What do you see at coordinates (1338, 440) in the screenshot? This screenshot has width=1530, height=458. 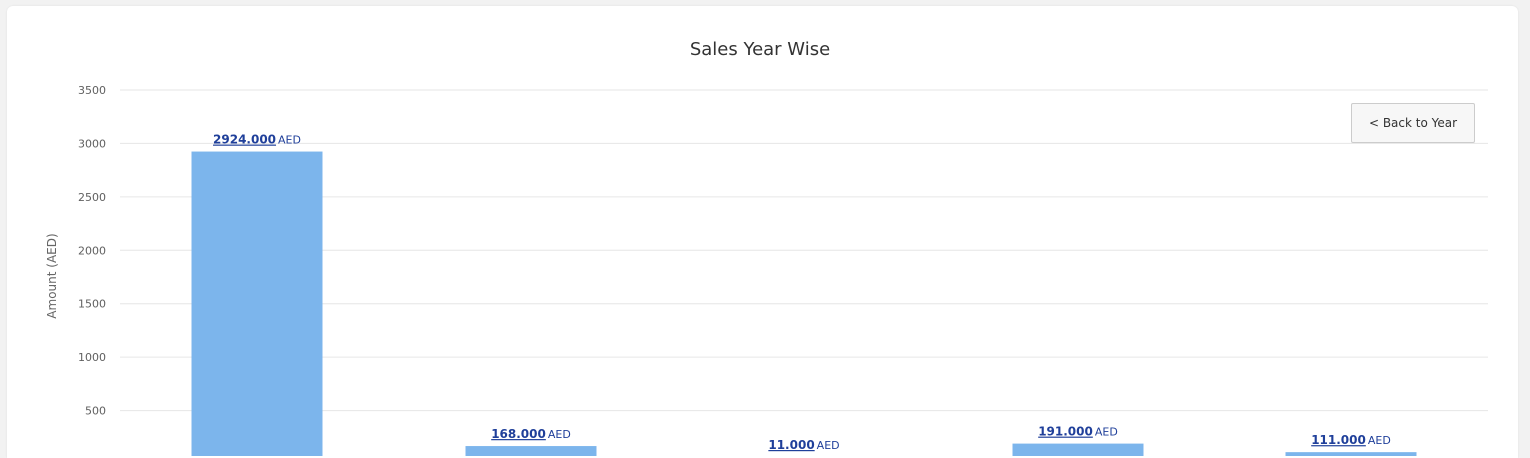 I see `bar-value-text: 111.000` at bounding box center [1338, 440].